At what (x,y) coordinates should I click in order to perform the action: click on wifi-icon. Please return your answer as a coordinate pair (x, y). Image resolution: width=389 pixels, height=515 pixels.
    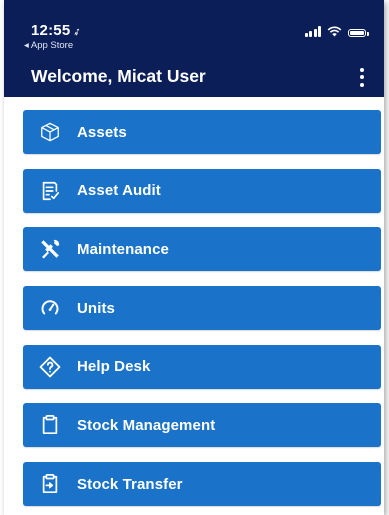
    Looking at the image, I should click on (334, 31).